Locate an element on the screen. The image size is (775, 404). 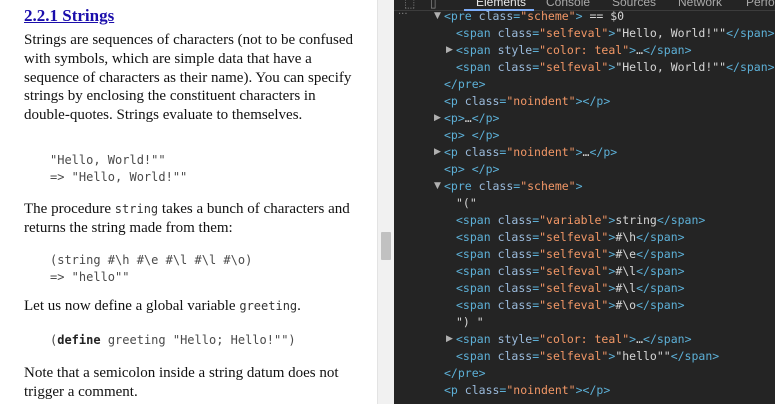
dom-node-line: <span class="variable">string</span> is located at coordinates (580, 220).